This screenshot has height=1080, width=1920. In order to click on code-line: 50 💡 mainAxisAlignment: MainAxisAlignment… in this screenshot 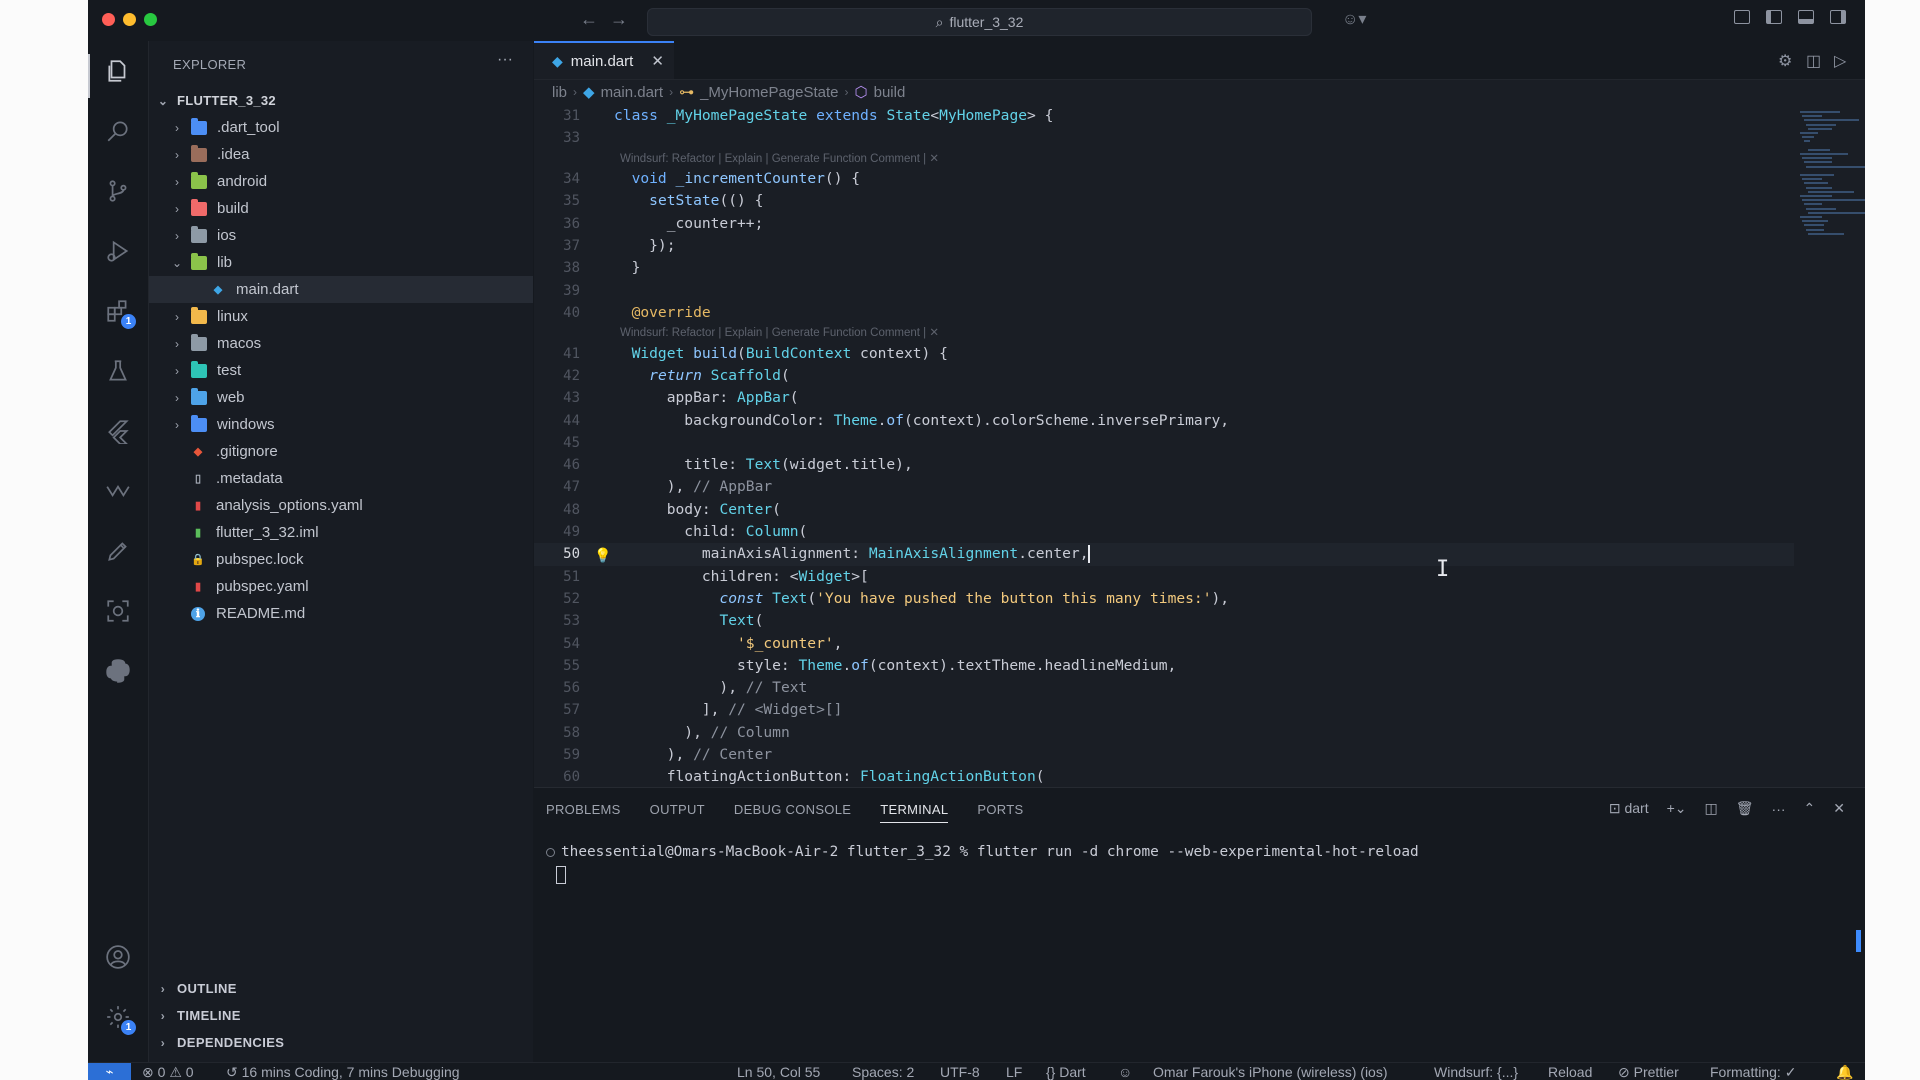, I will do `click(1164, 555)`.